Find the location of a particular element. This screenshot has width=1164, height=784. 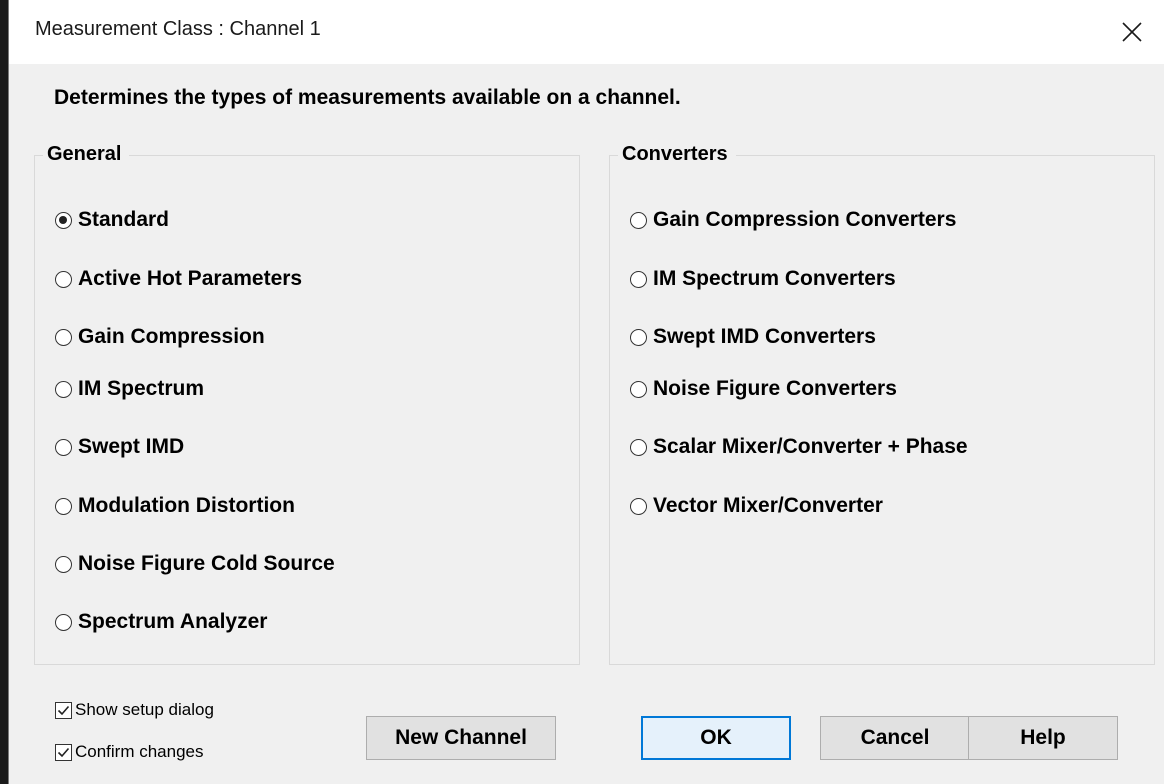

title-bar: Measurement Class : Channel 1 is located at coordinates (586, 32).